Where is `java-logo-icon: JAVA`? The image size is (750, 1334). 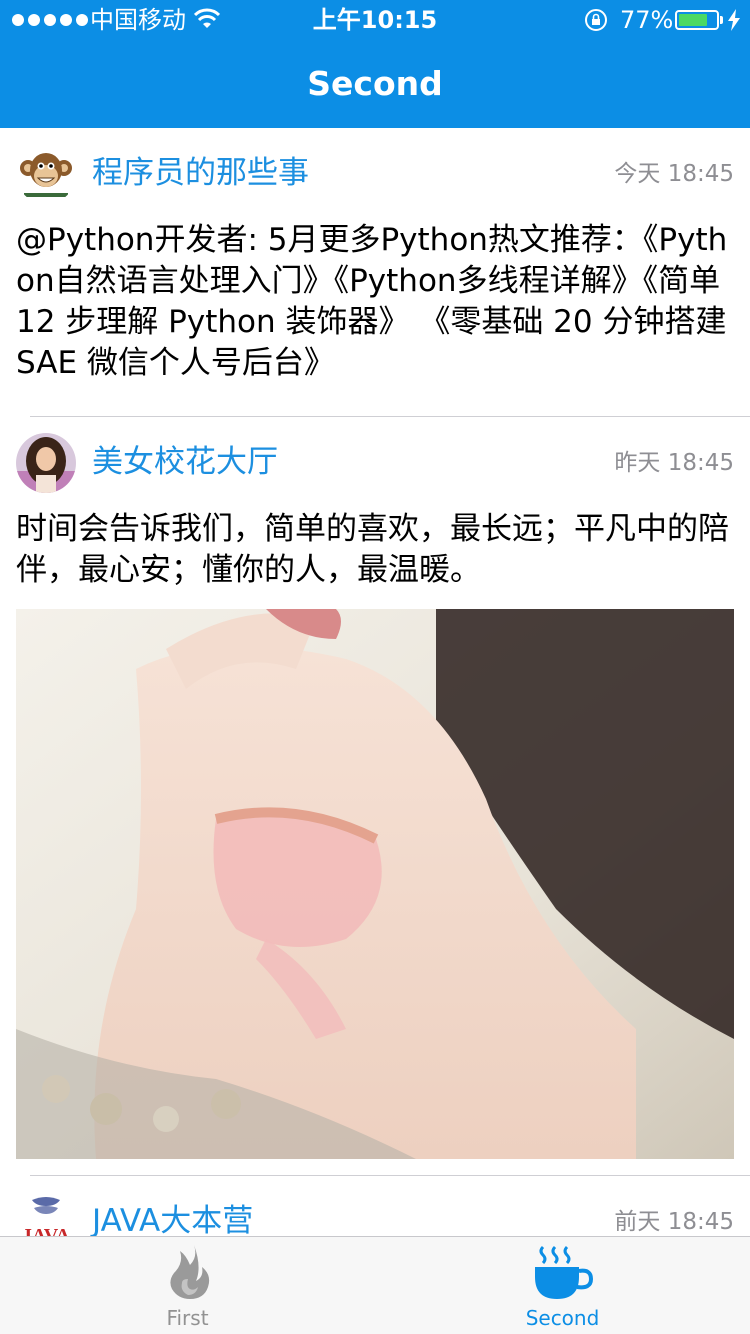
java-logo-icon: JAVA is located at coordinates (46, 1214).